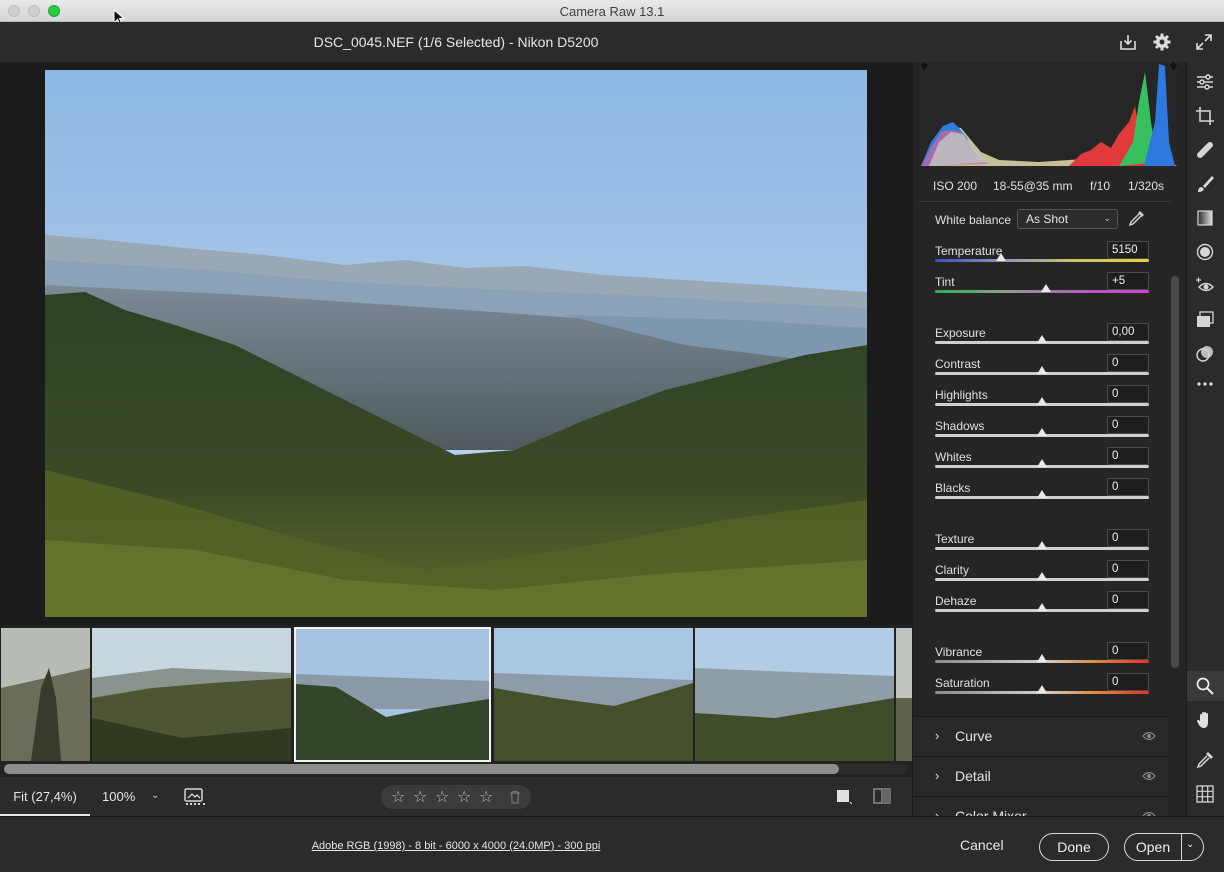 The image size is (1224, 872). I want to click on section-detail: › Detail, so click(1041, 776).